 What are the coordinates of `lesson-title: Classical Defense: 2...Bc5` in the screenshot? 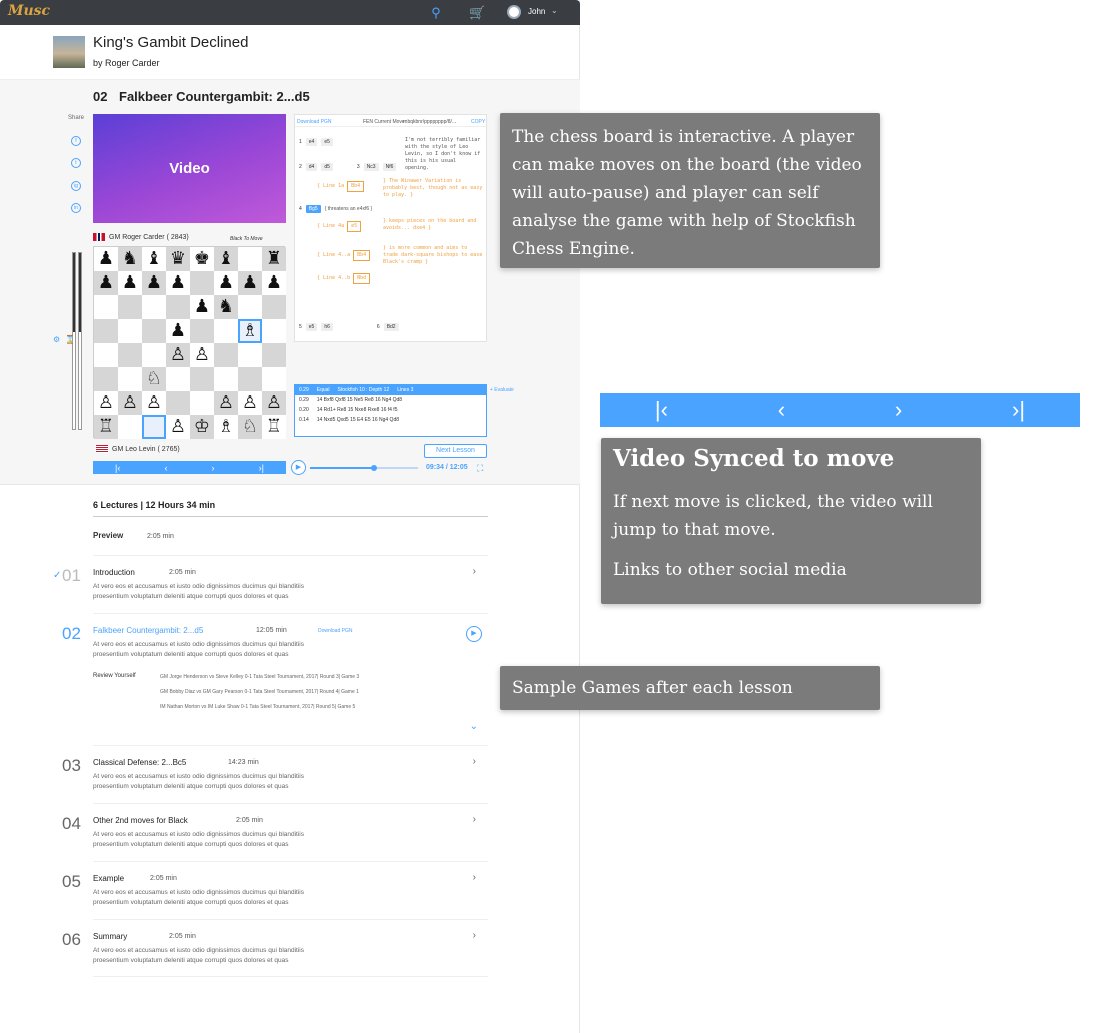 It's located at (139, 762).